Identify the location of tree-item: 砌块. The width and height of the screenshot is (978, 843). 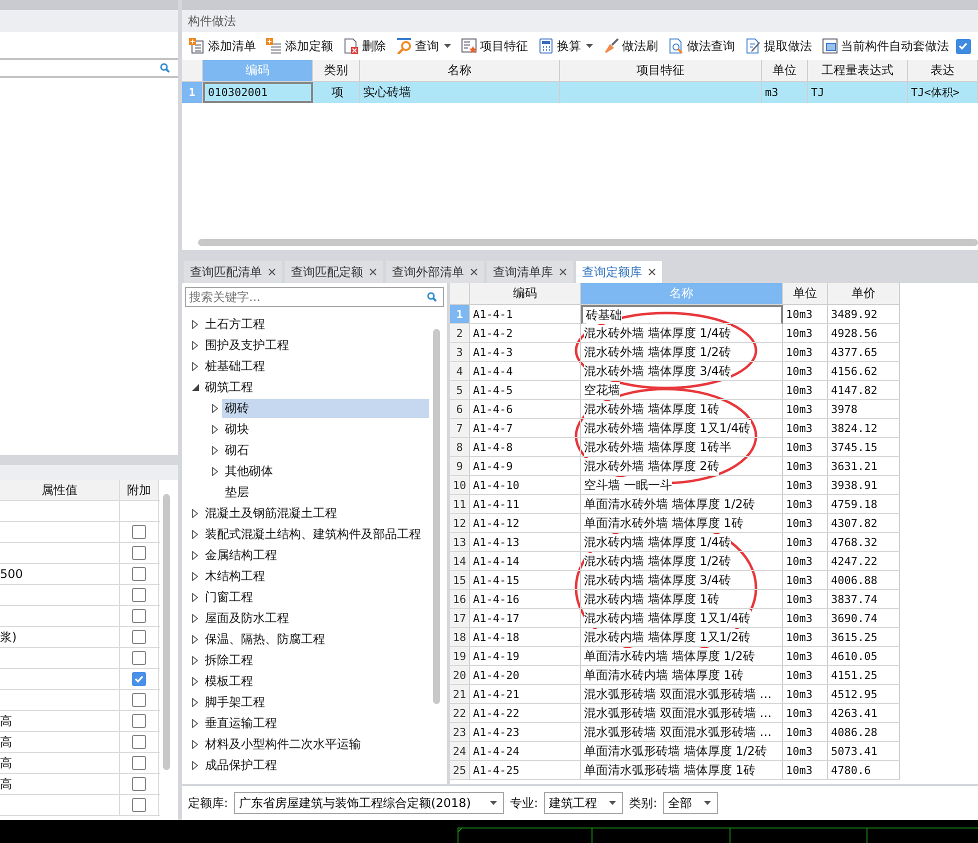
(237, 429).